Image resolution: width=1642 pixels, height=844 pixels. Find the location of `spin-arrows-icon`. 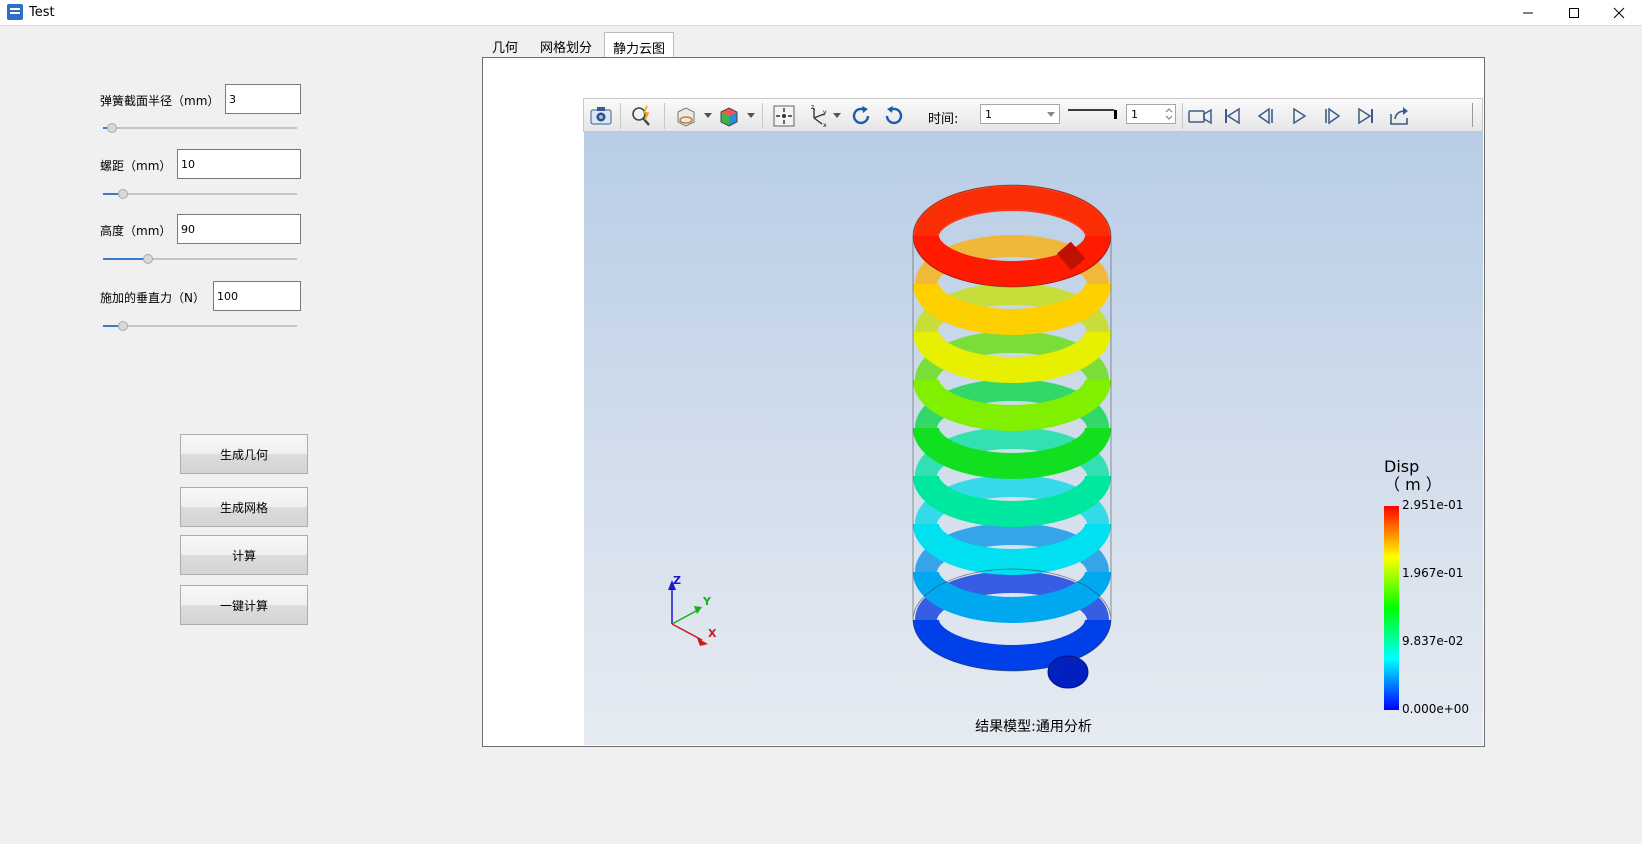

spin-arrows-icon is located at coordinates (1169, 114).